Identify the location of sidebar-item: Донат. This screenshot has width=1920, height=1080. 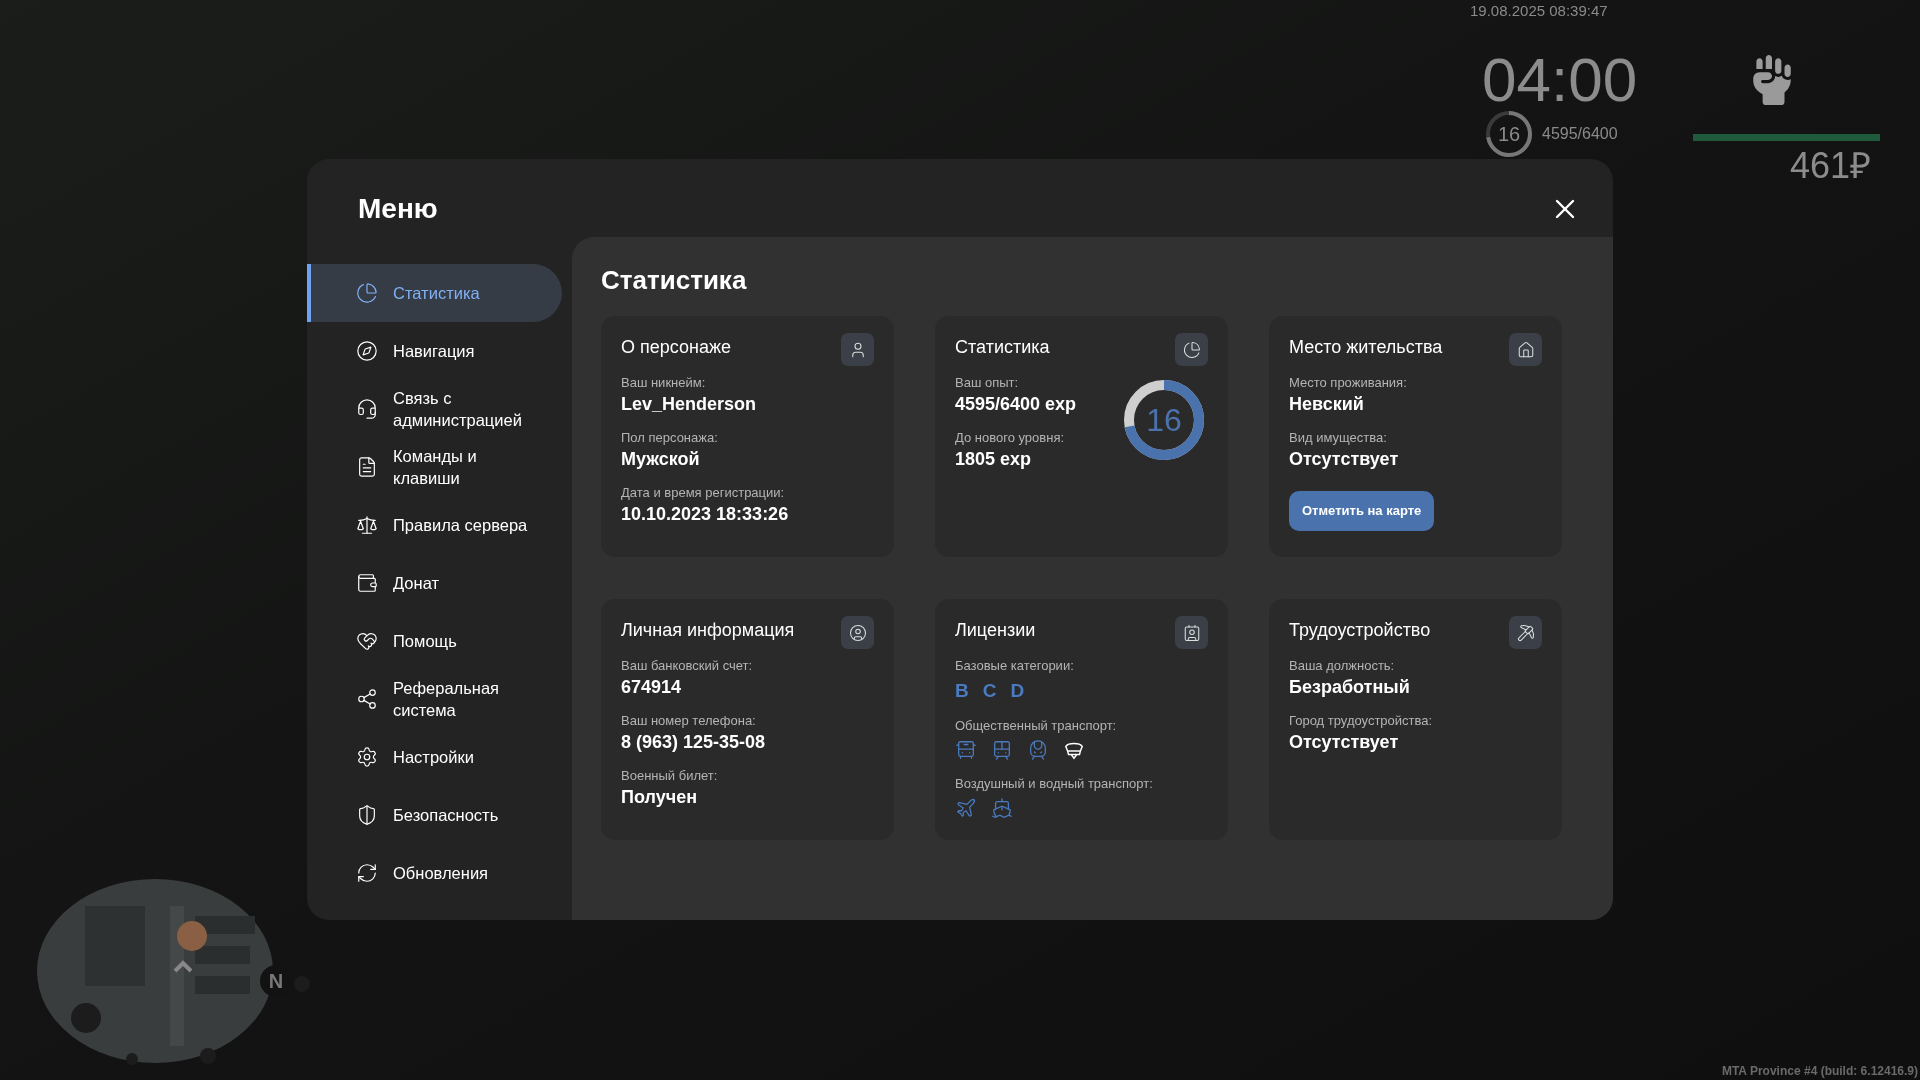
(434, 583).